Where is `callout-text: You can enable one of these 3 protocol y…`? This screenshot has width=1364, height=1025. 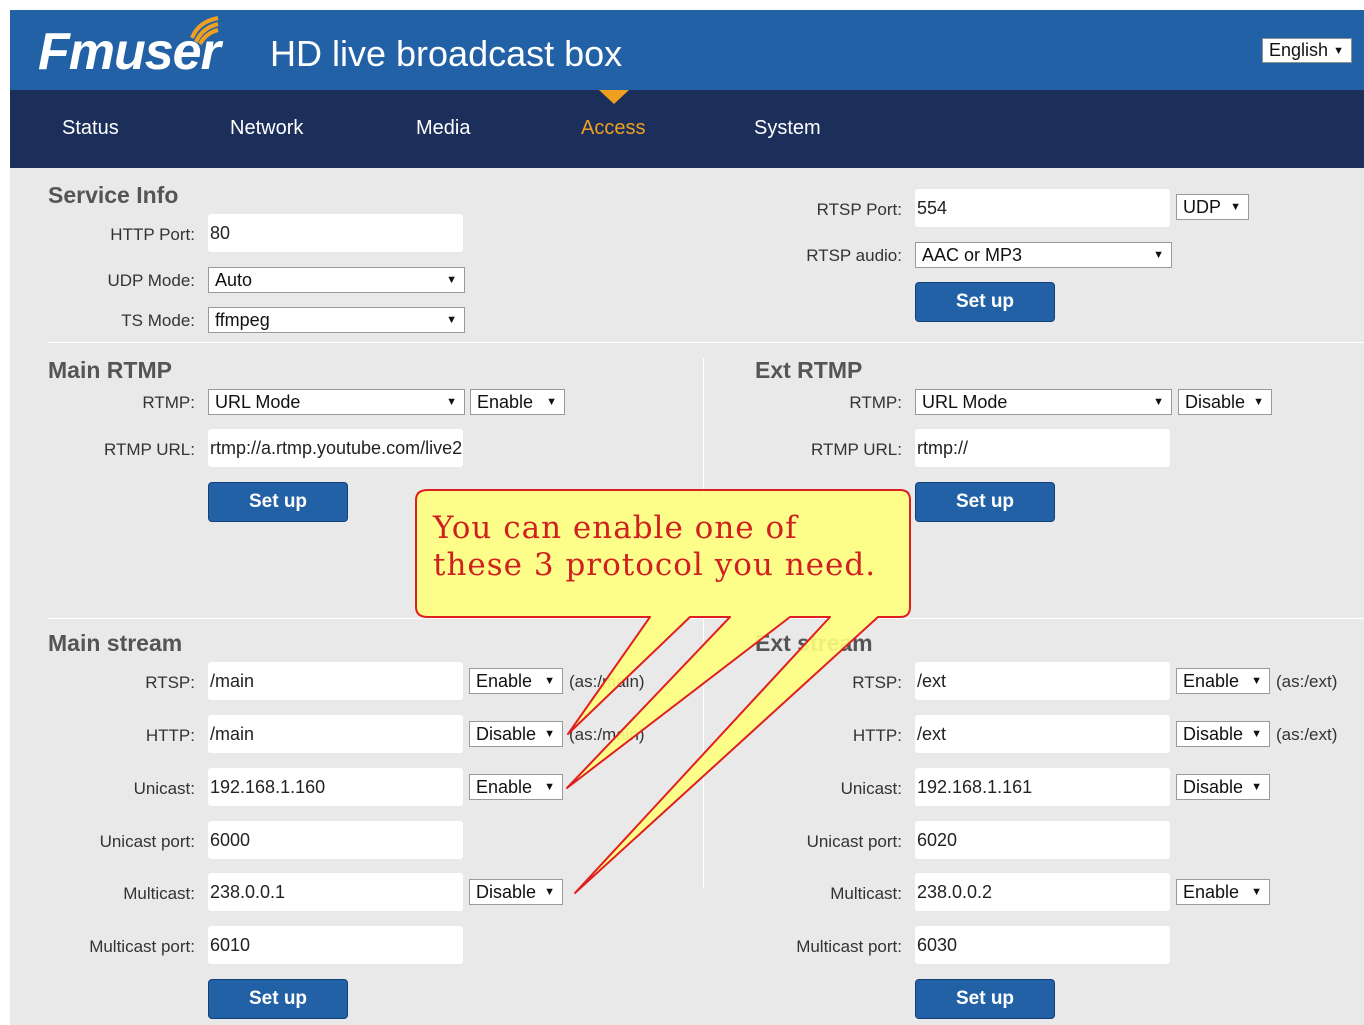 callout-text: You can enable one of these 3 protocol y… is located at coordinates (673, 547).